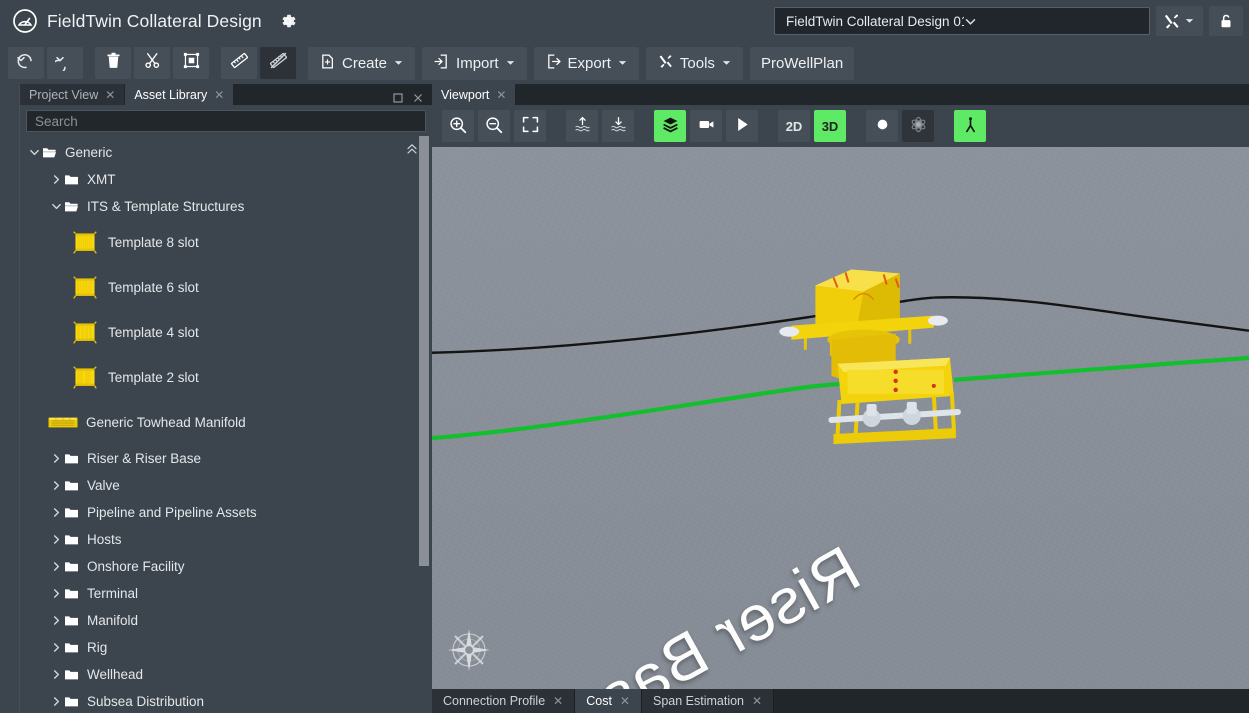  What do you see at coordinates (226, 647) in the screenshot?
I see `tree-folder-rig: Rig` at bounding box center [226, 647].